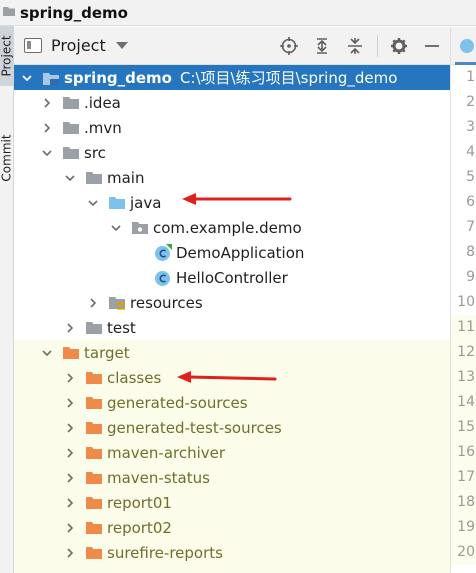 This screenshot has height=573, width=476. Describe the element at coordinates (322, 46) in the screenshot. I see `expand-all-icon` at that location.